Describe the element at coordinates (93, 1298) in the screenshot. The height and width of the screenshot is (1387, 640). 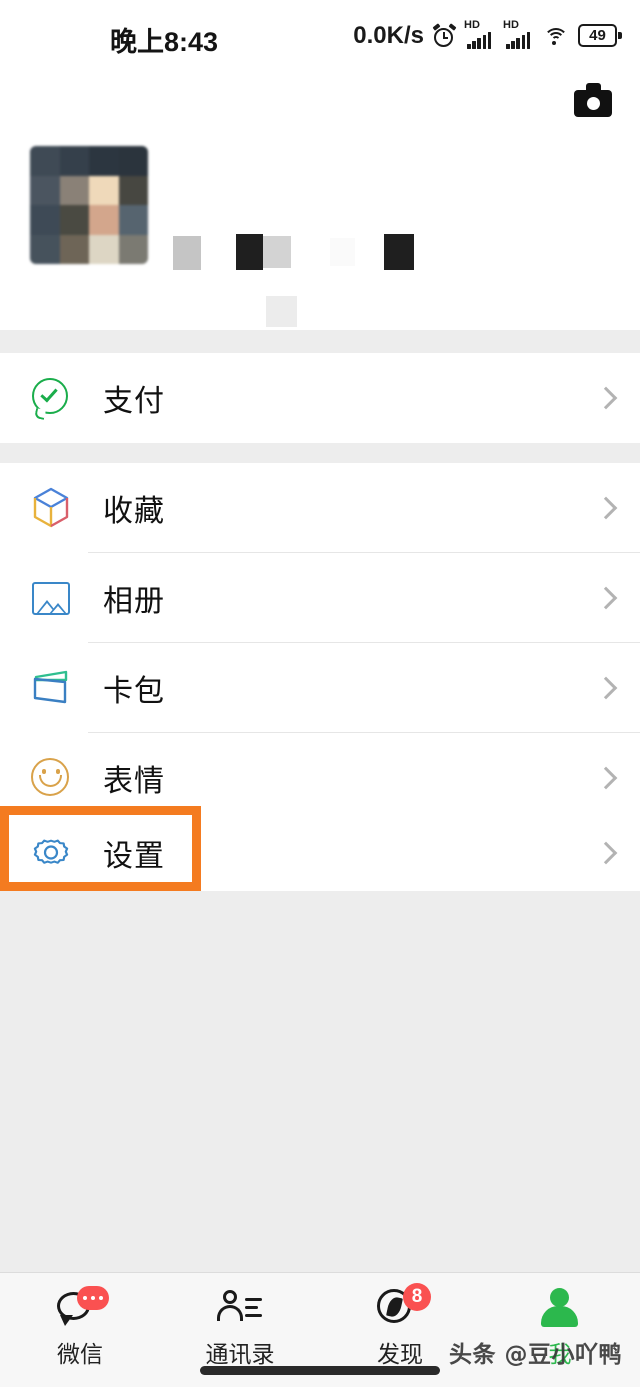
I see `unread-dots-badge` at that location.